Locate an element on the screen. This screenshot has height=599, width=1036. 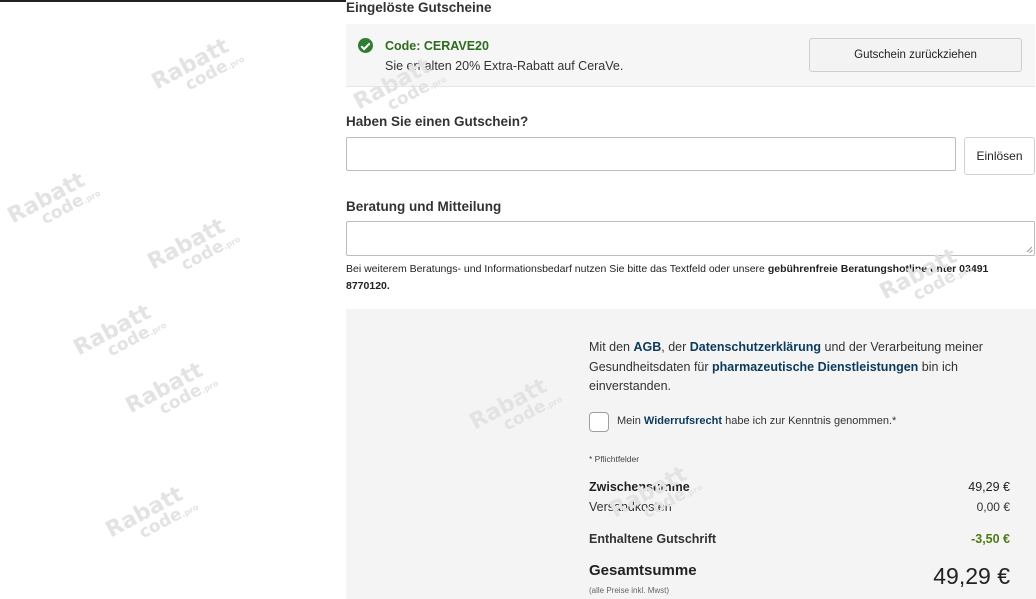
pharma-services-link: pharmazeutische Dienstleistungen is located at coordinates (815, 367).